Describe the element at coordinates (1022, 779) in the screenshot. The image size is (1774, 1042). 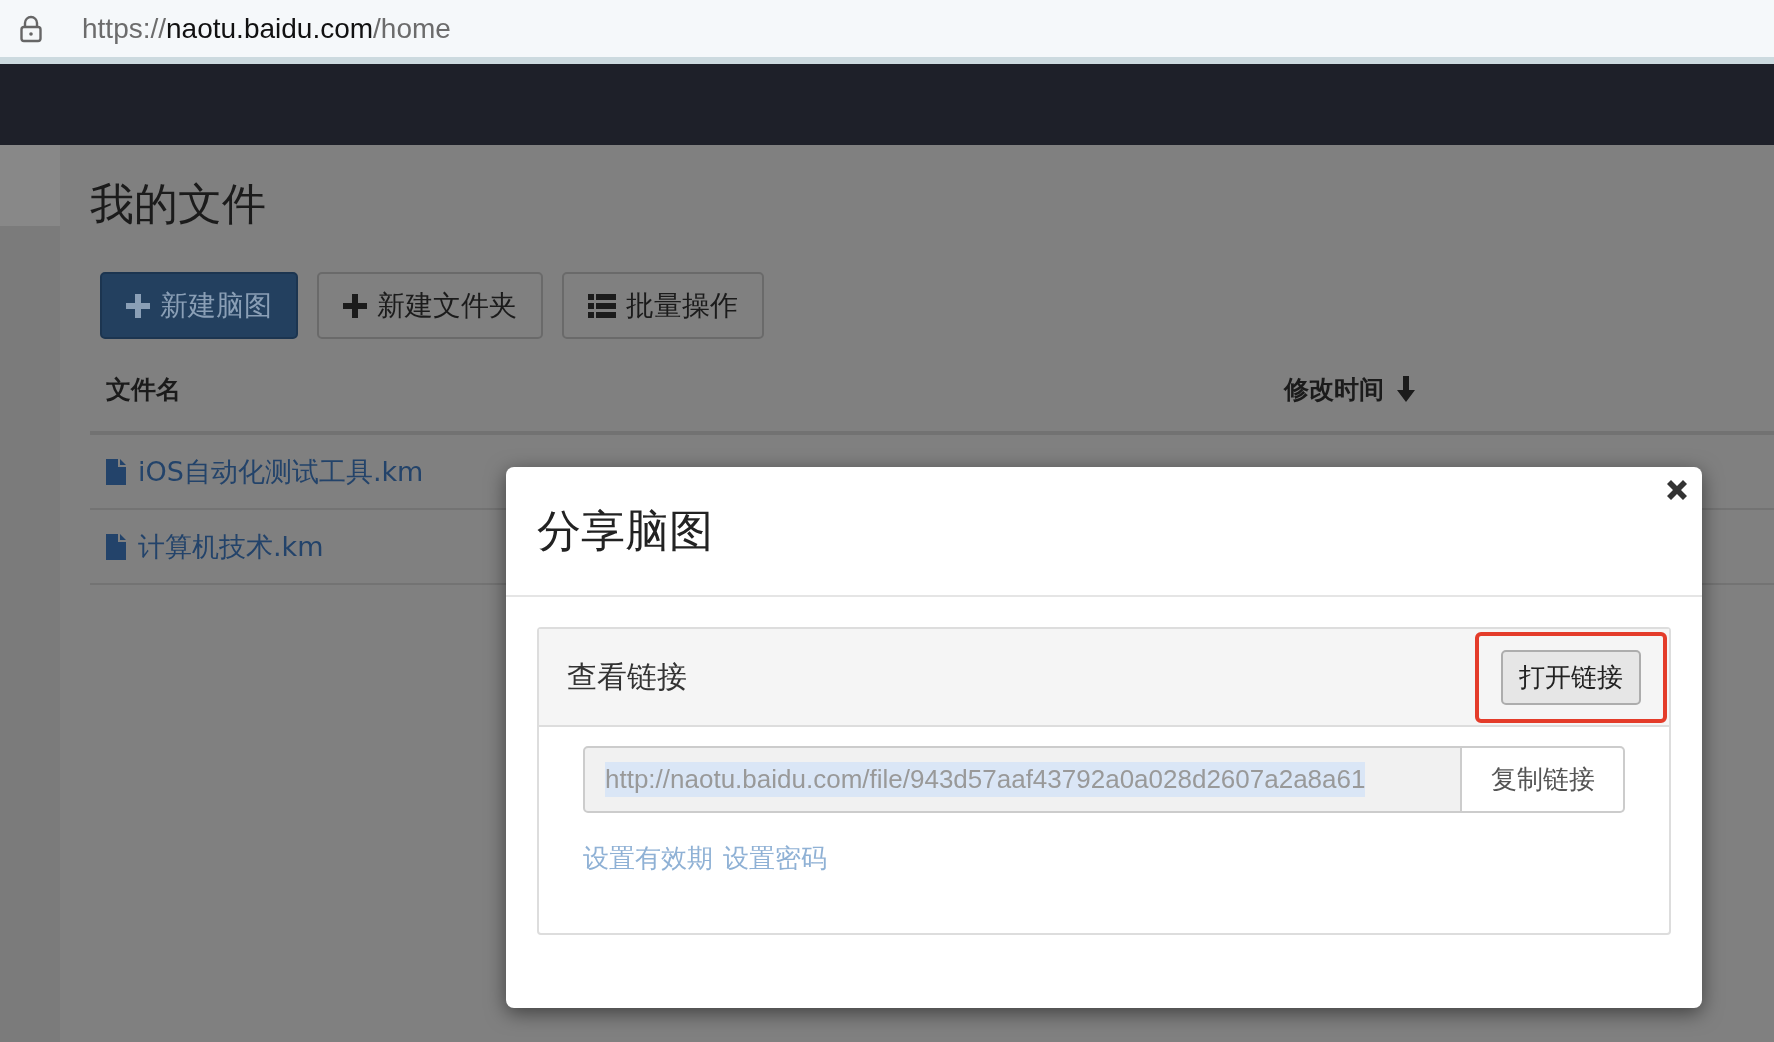
I see `link-field: http://naotu.baidu.com/file/943d57aaf43792a0a028d2607a2a8a61` at that location.